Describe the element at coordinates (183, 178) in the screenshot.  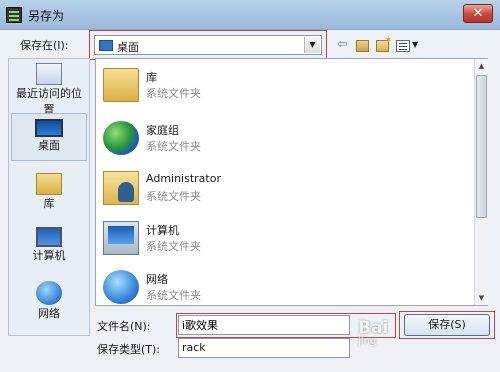
I see `file-name: Administrator` at that location.